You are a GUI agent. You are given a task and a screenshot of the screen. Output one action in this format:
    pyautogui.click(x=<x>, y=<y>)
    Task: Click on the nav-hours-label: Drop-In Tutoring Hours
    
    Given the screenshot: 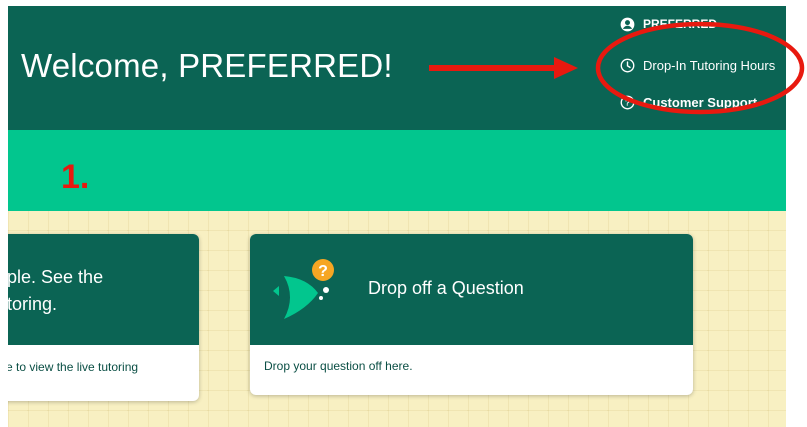 What is the action you would take?
    pyautogui.click(x=709, y=65)
    